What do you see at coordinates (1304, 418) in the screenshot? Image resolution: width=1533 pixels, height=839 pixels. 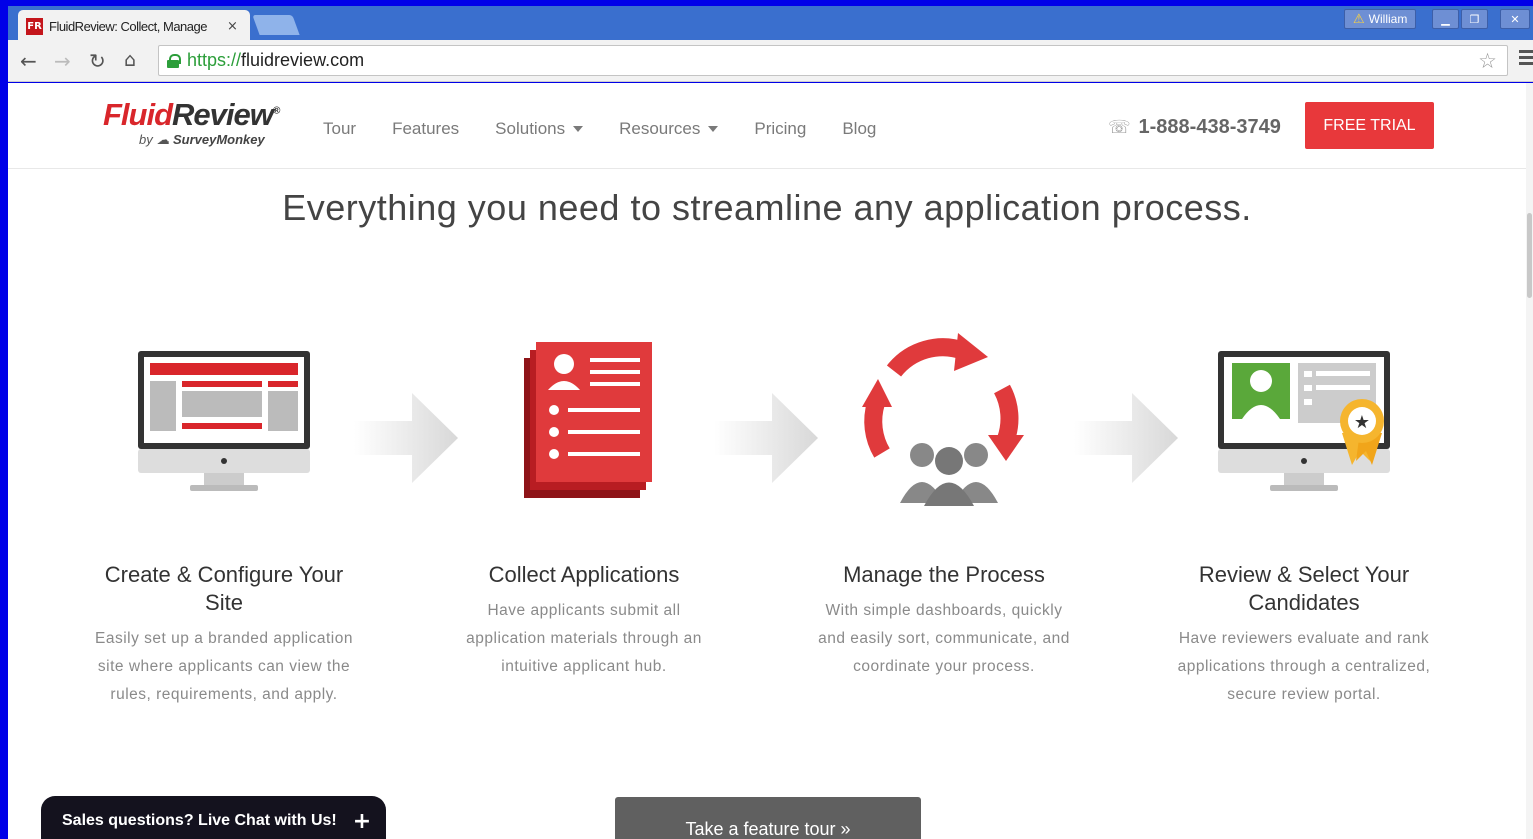 I see `monitor-award-icon: ★` at bounding box center [1304, 418].